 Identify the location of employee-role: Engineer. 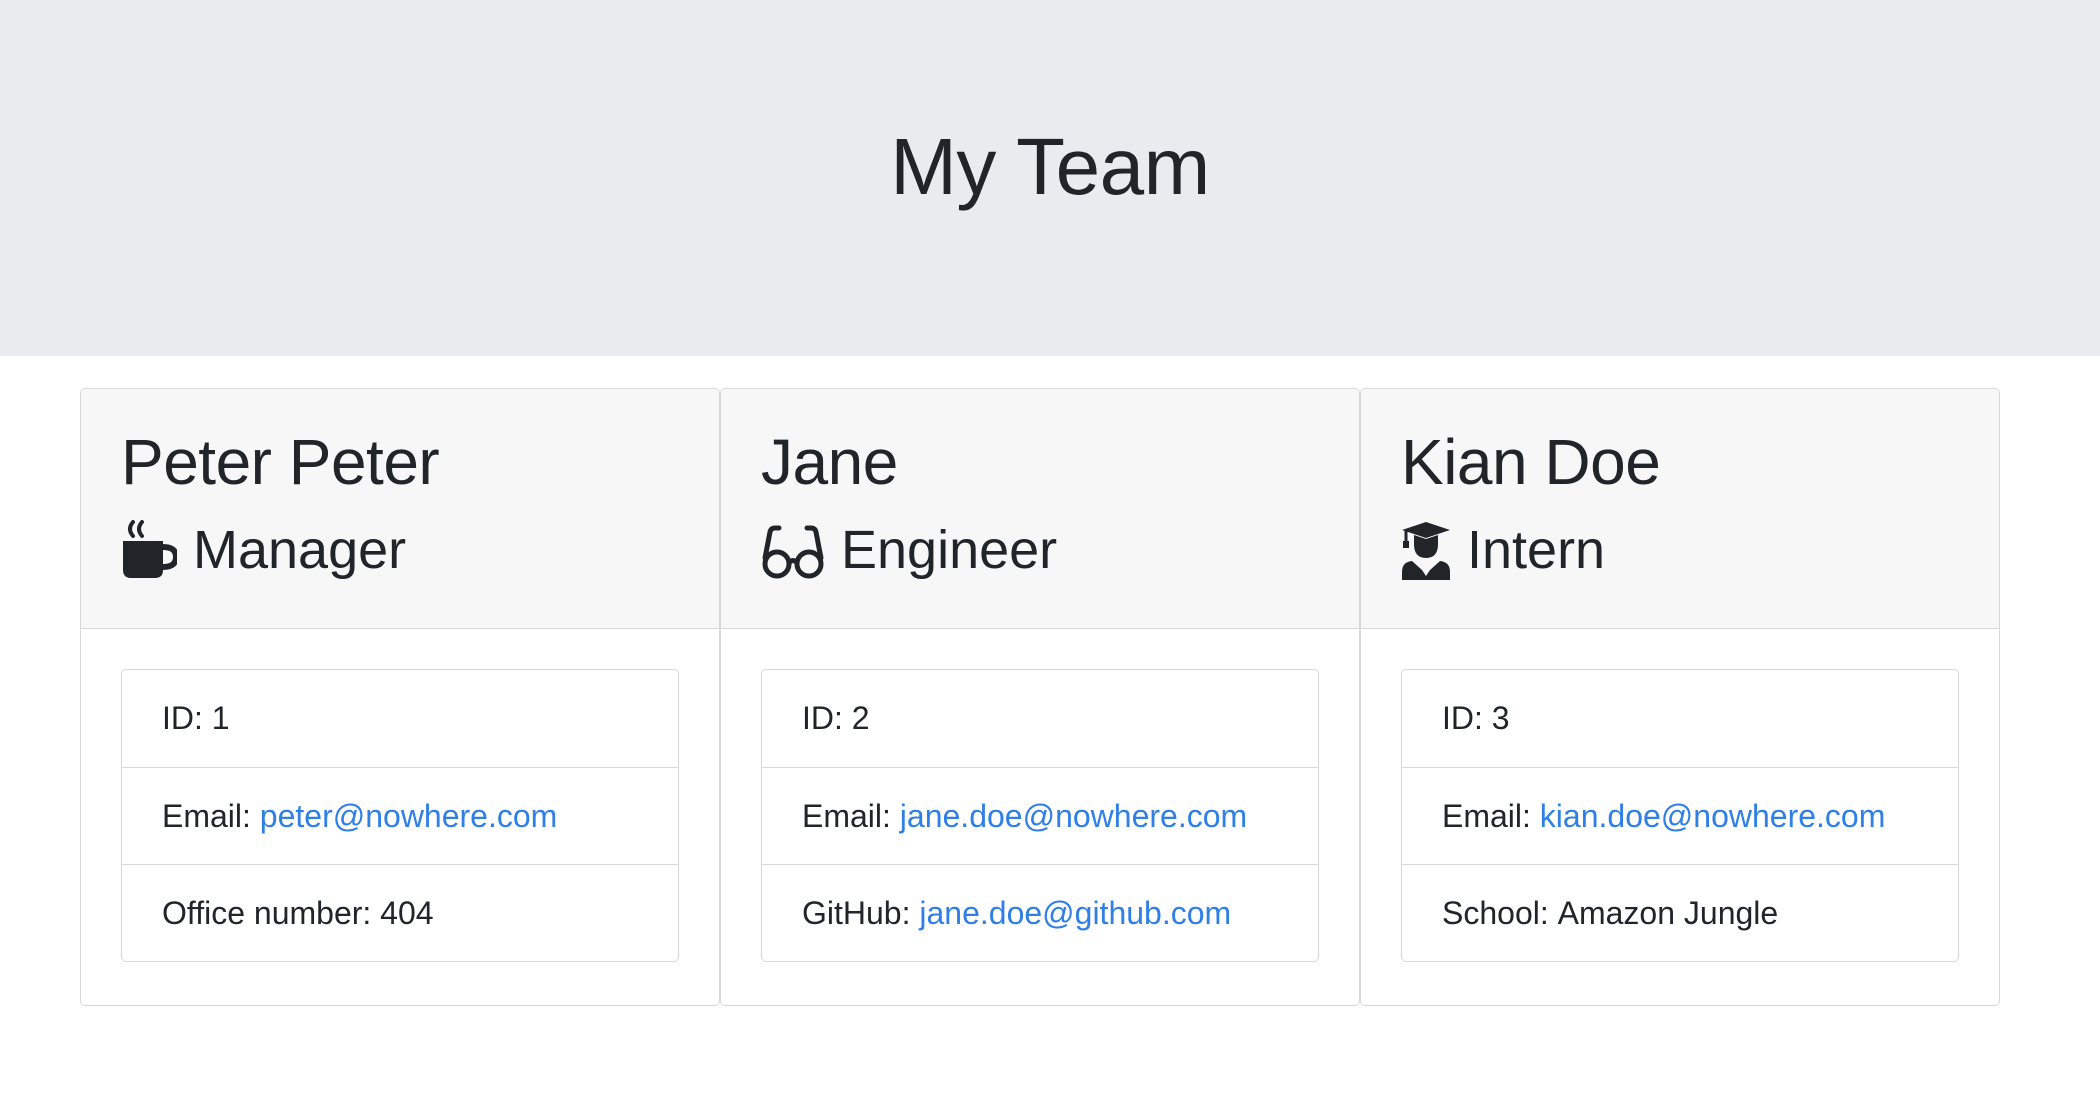
(1060, 550).